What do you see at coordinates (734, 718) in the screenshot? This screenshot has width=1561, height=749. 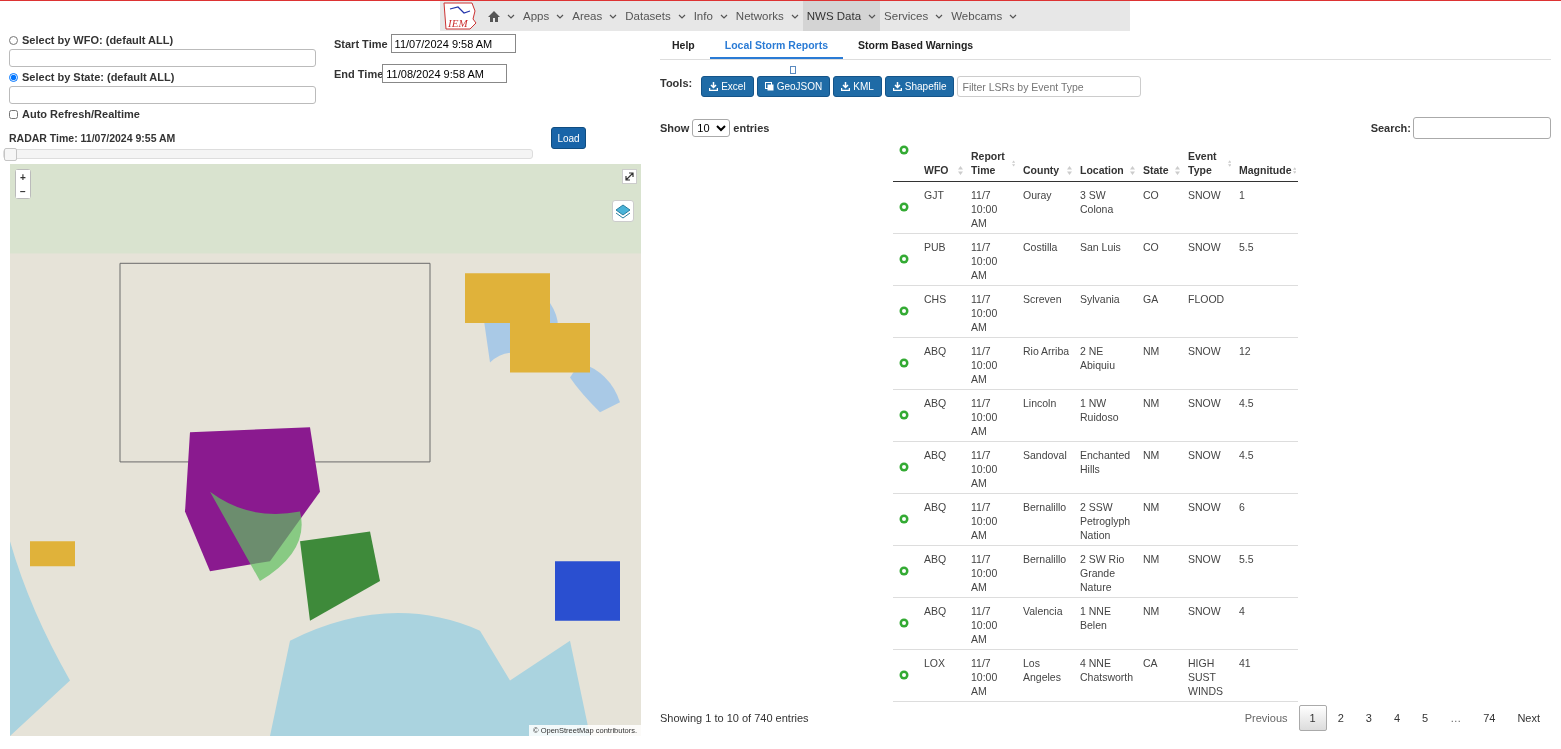 I see `table-info: Showing 1 to 10 of 740 entries` at bounding box center [734, 718].